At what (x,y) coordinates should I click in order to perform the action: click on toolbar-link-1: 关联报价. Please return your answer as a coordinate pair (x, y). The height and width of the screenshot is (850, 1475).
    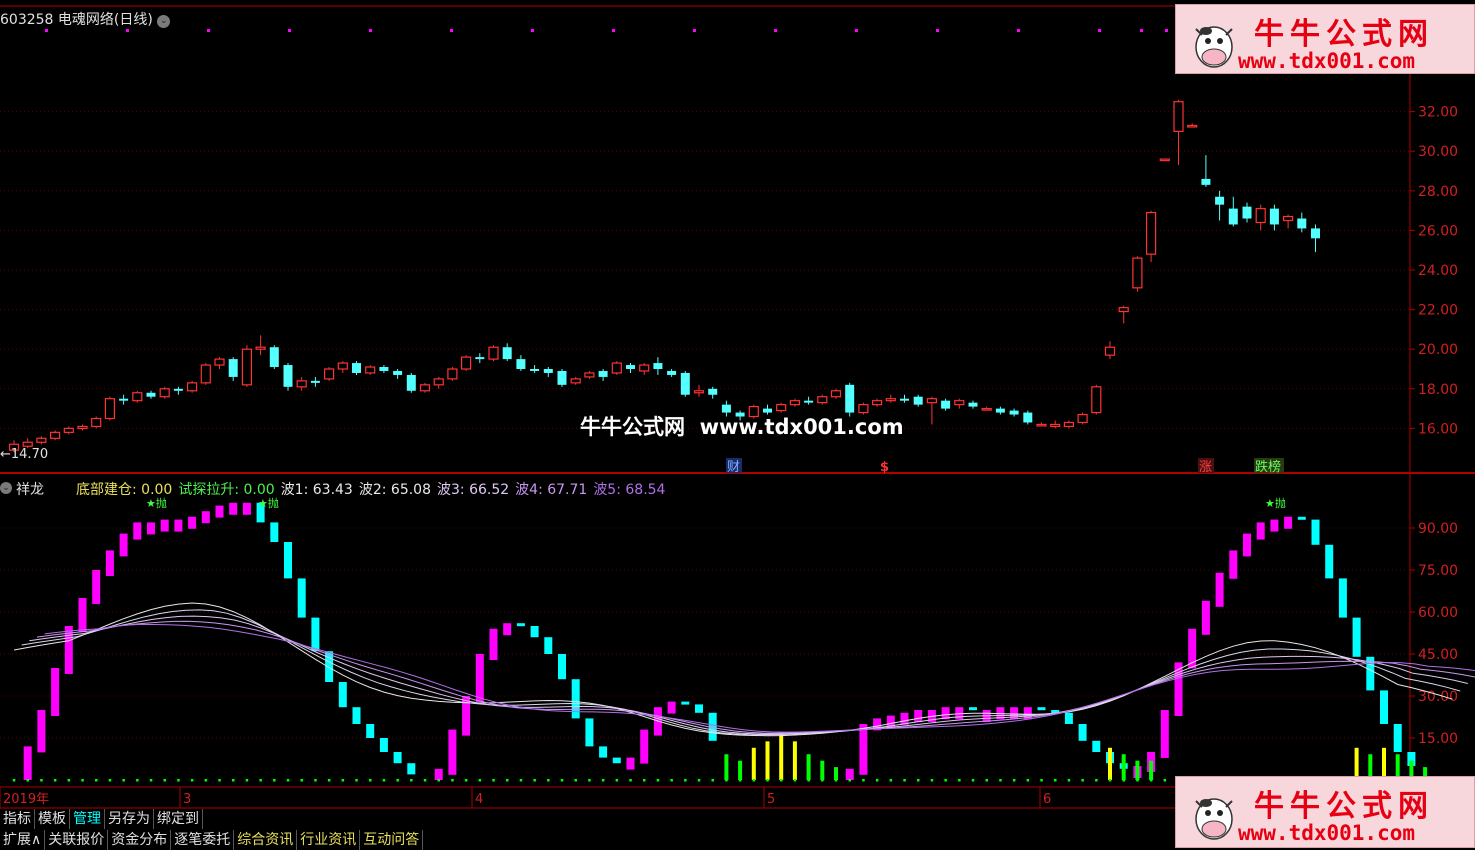
    Looking at the image, I should click on (77, 840).